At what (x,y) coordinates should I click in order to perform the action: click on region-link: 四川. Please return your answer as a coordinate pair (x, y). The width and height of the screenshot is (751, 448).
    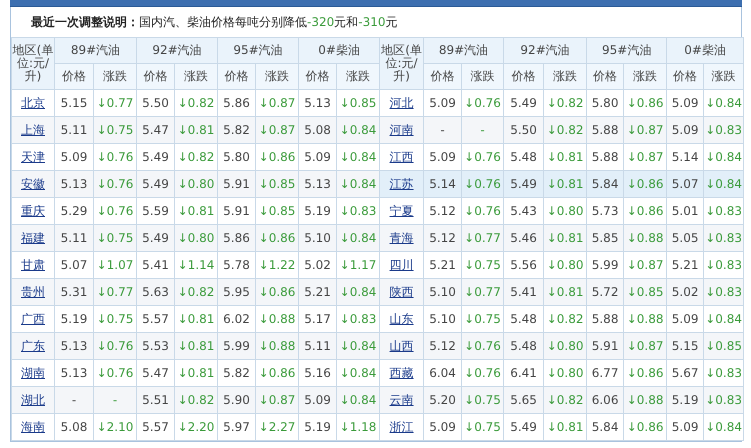
    Looking at the image, I should click on (402, 265).